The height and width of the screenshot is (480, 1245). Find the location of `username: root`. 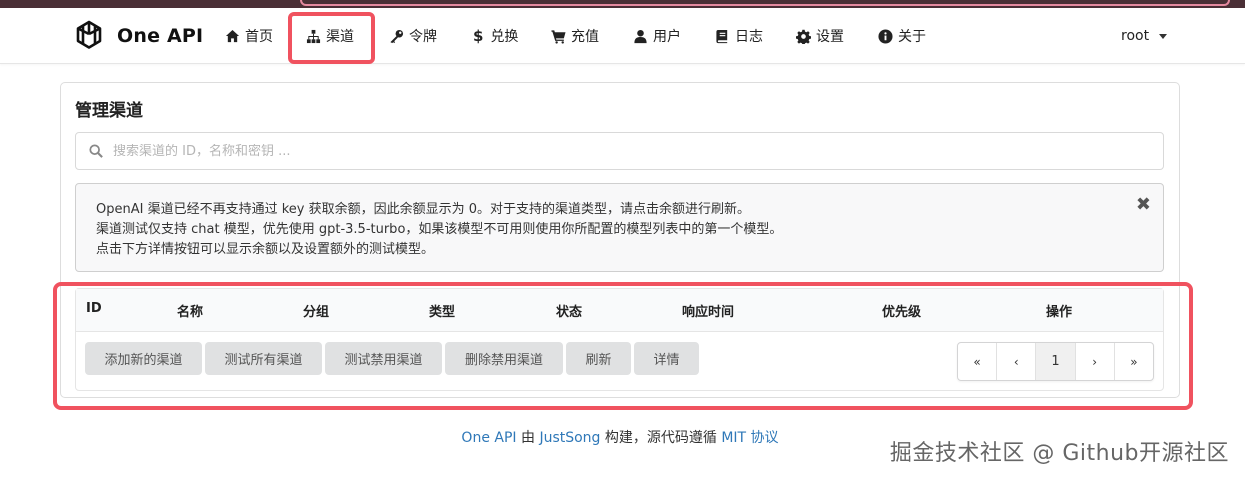

username: root is located at coordinates (1135, 36).